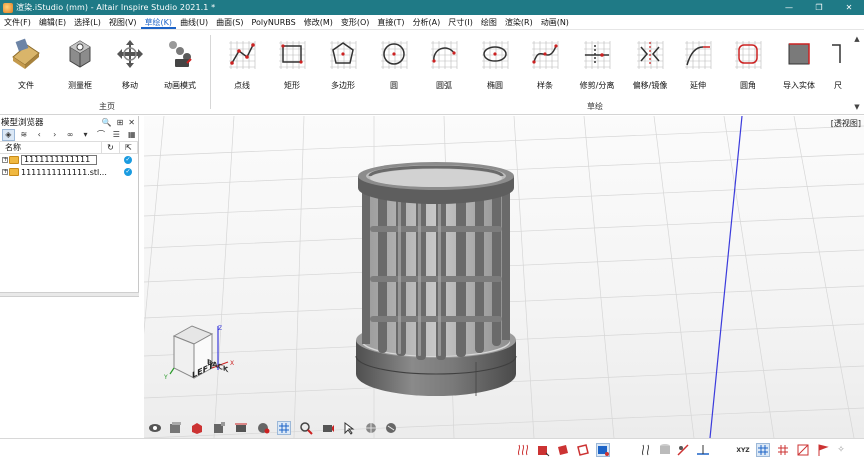 The height and width of the screenshot is (460, 864). I want to click on snap-icon, so click(647, 450).